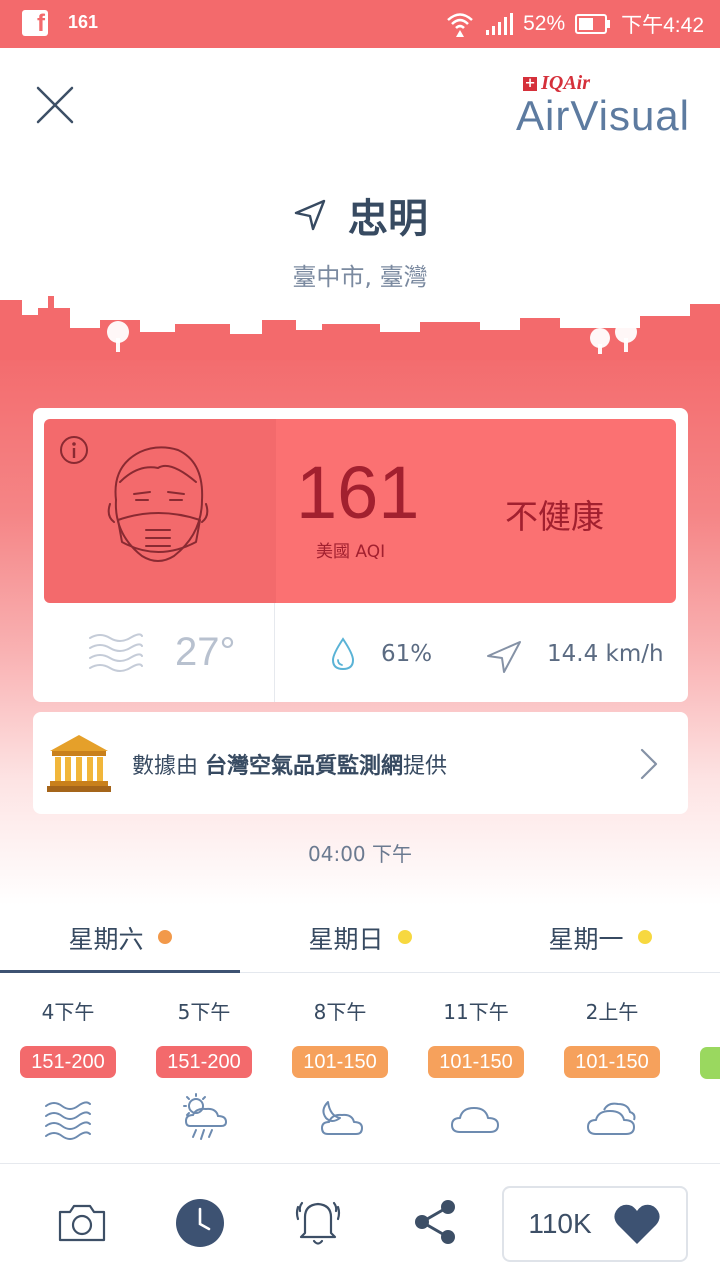  I want to click on forecast-hour: 11下午 101-150, so click(476, 1070).